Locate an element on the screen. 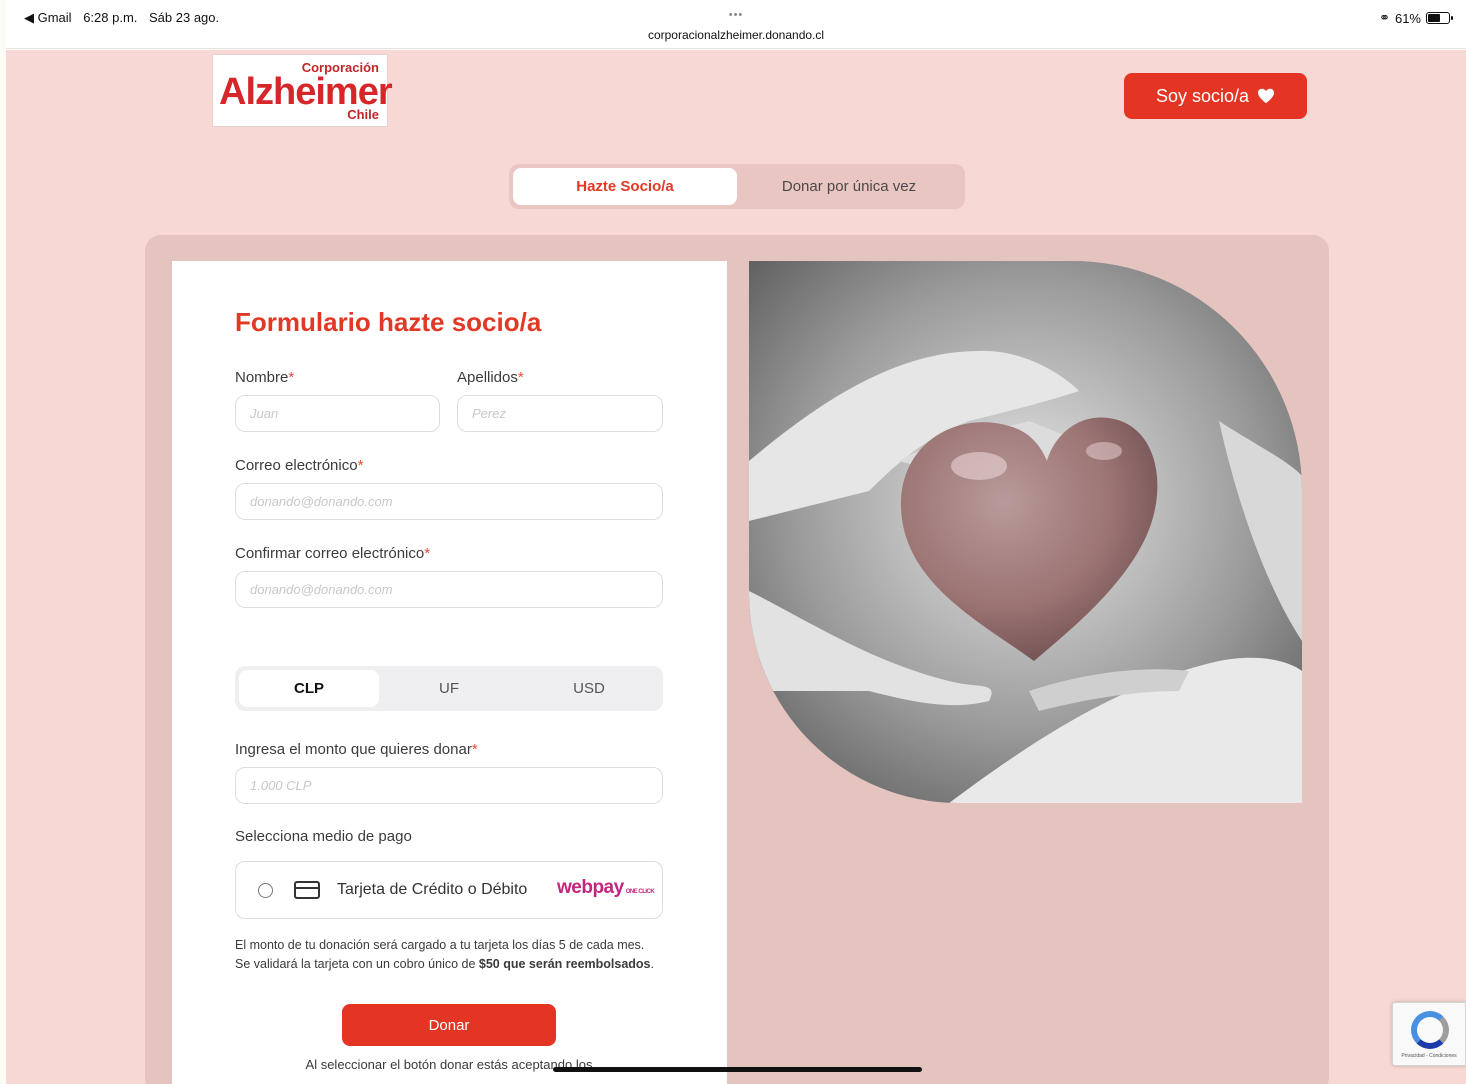 Image resolution: width=1466 pixels, height=1084 pixels. recaptcha-text: Privacidad - Condiciones is located at coordinates (1429, 1056).